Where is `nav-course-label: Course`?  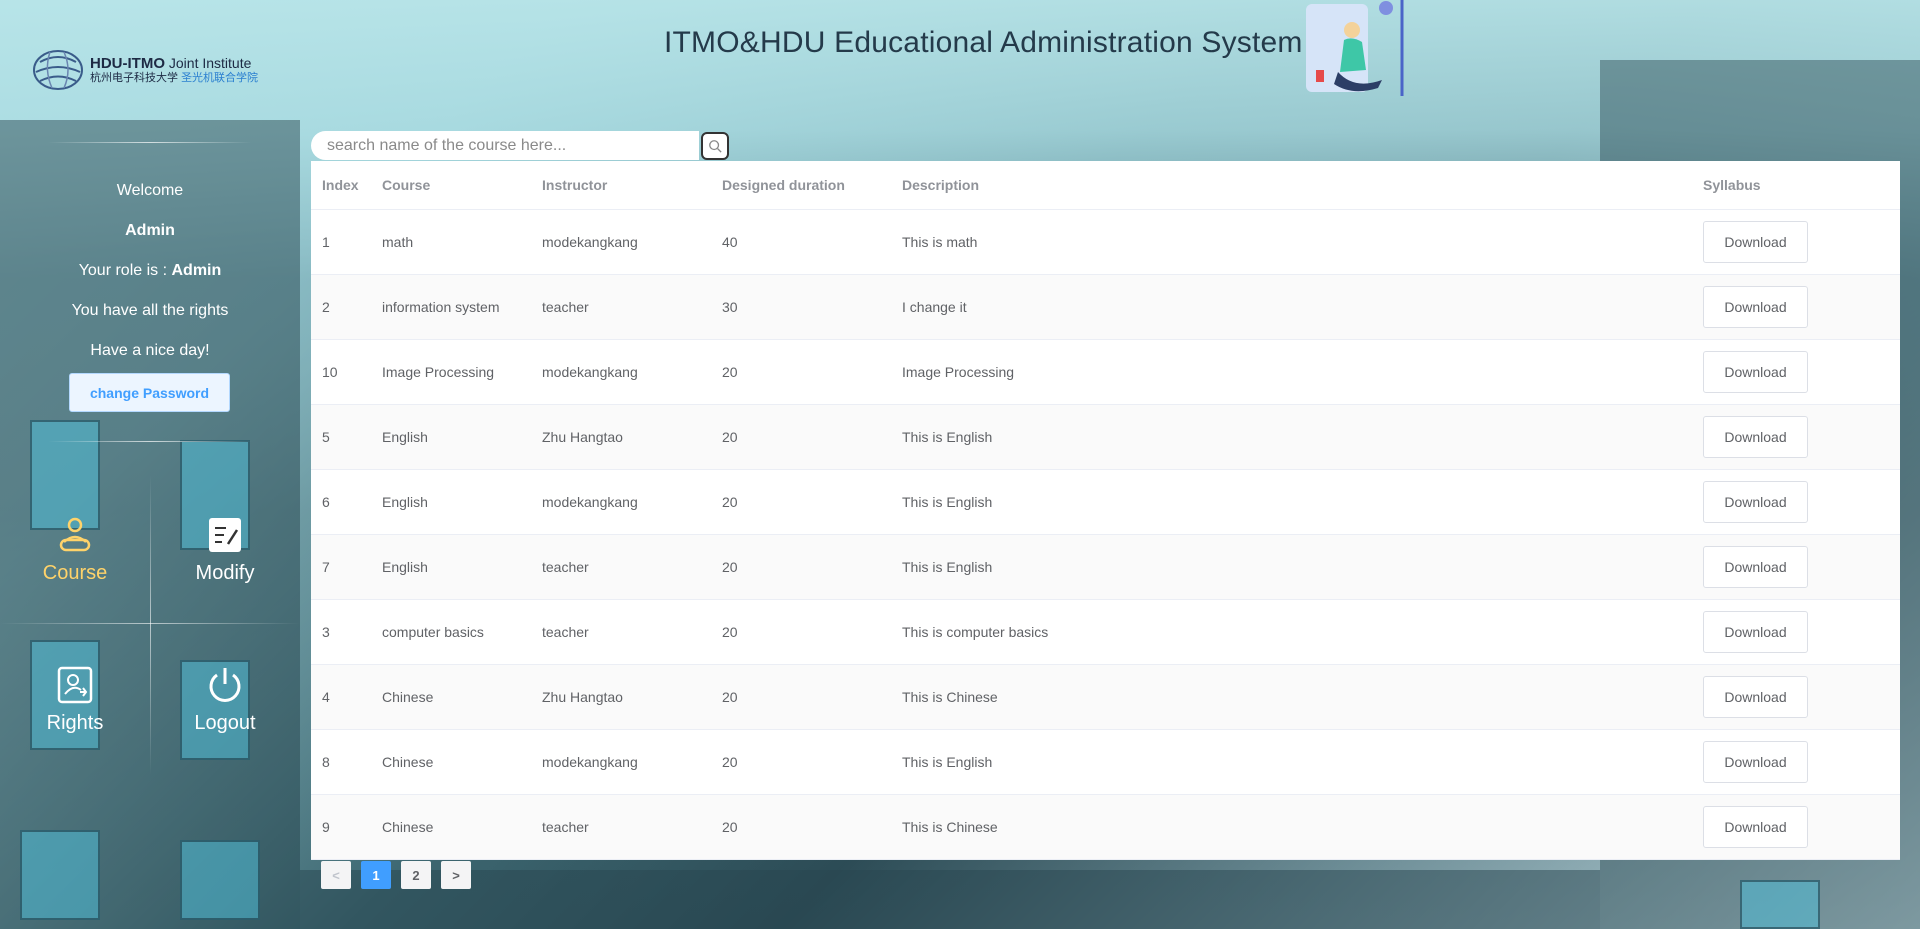 nav-course-label: Course is located at coordinates (75, 572).